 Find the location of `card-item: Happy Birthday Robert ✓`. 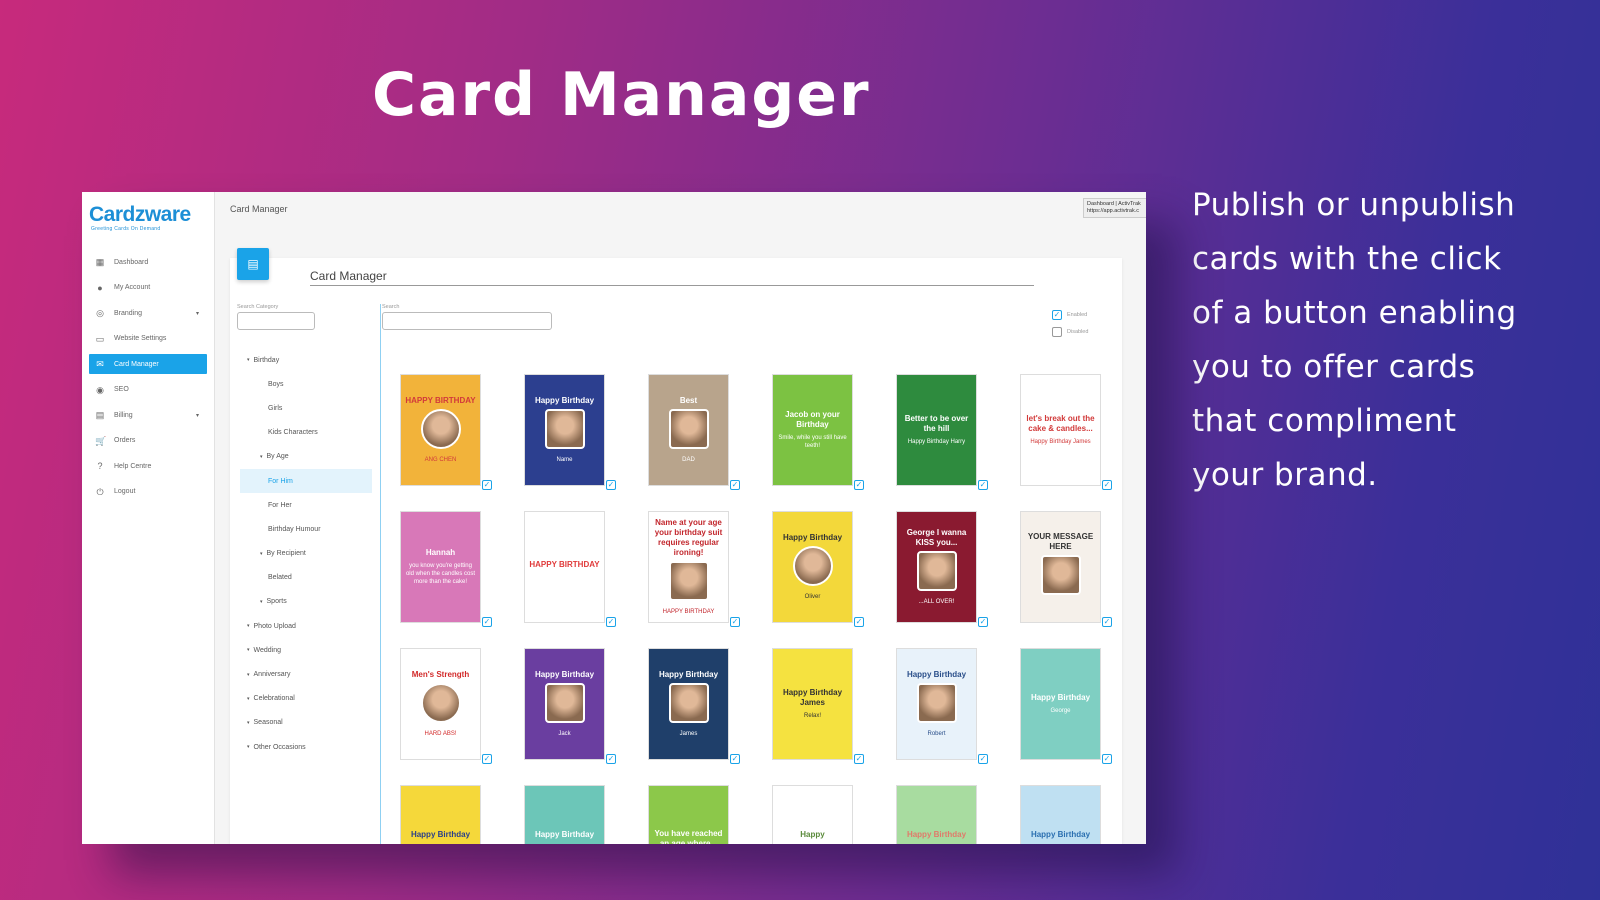

card-item: Happy Birthday Robert ✓ is located at coordinates (942, 706).